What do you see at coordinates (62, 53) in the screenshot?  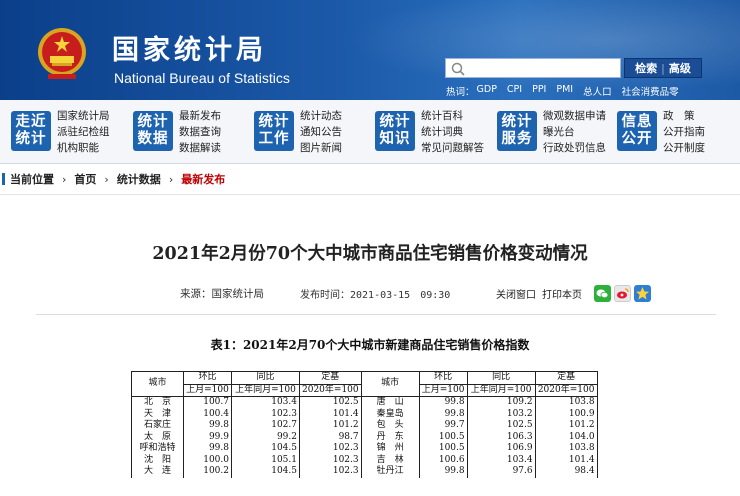 I see `national-emblem-icon` at bounding box center [62, 53].